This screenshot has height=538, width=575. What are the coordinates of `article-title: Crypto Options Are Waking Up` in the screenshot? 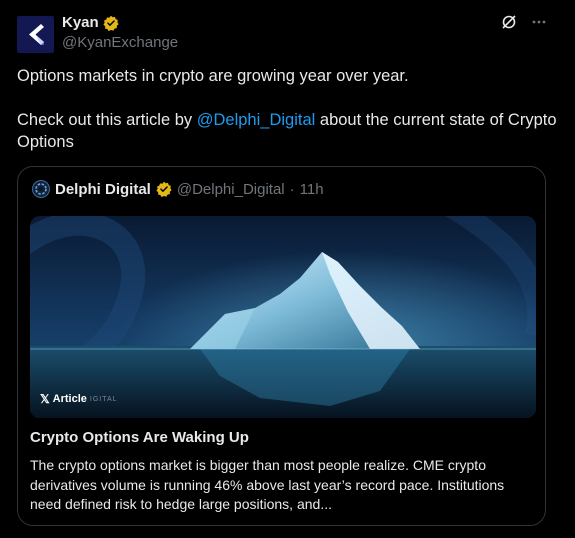 It's located at (139, 437).